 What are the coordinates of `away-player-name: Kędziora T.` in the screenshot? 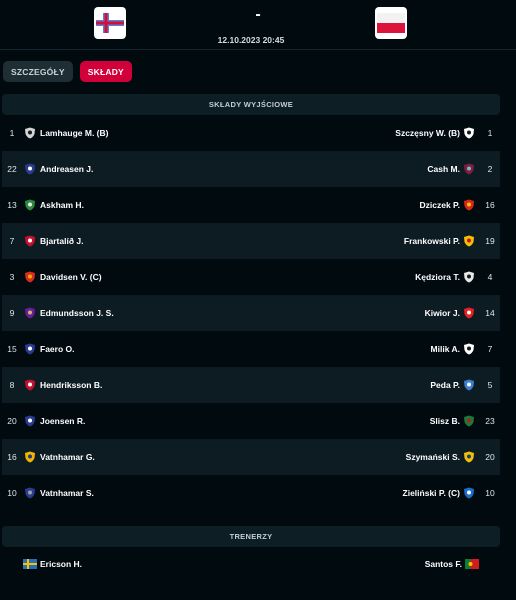 It's located at (437, 277).